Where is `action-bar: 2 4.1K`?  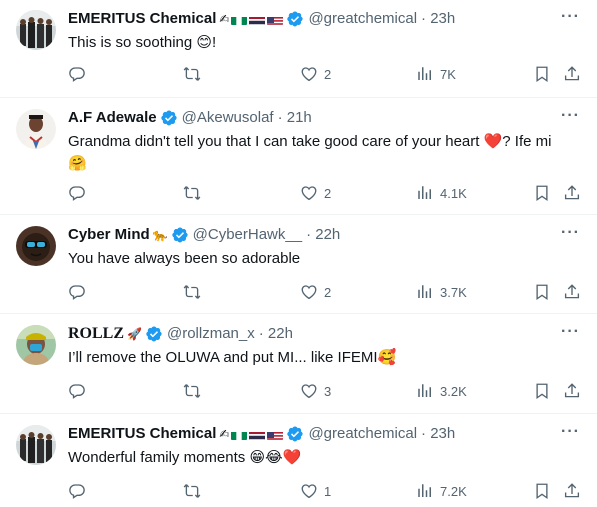
action-bar: 2 4.1K is located at coordinates (324, 193).